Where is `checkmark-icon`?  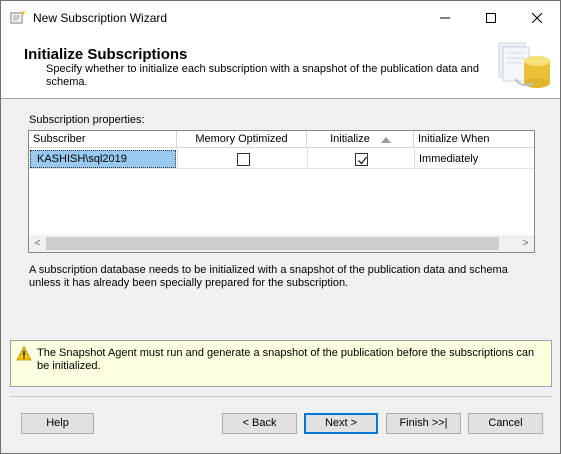 checkmark-icon is located at coordinates (363, 160).